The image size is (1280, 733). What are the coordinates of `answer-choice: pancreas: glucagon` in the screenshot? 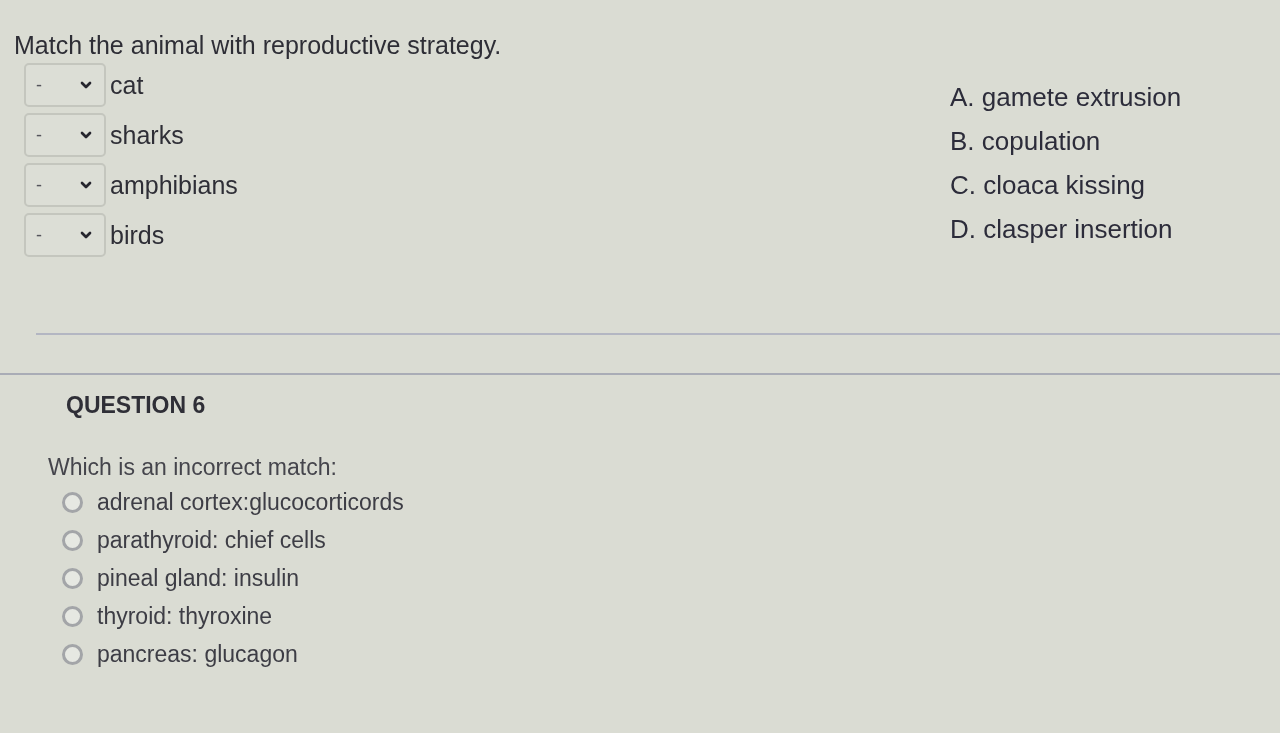 It's located at (197, 654).